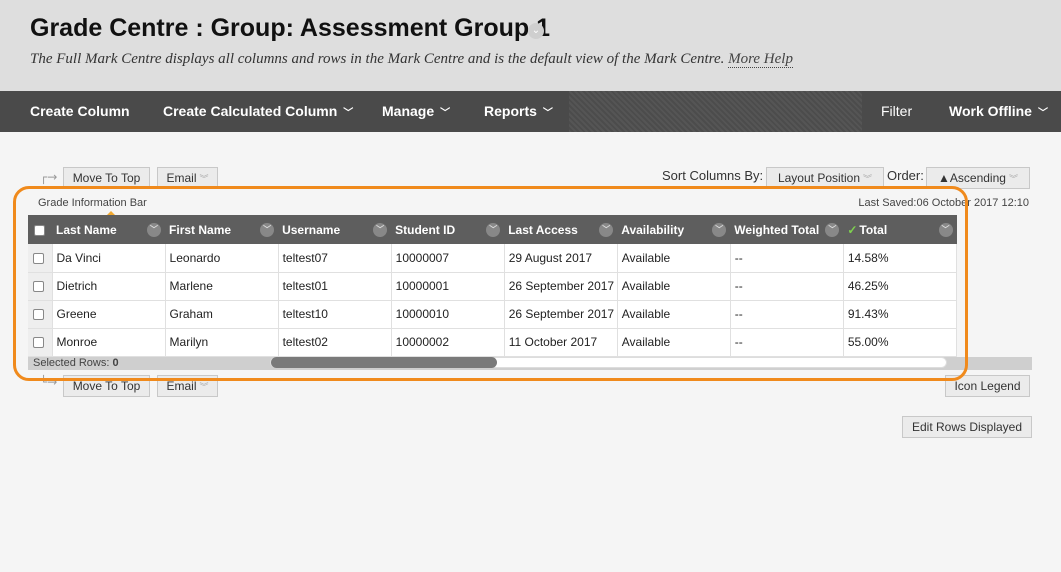 This screenshot has height=572, width=1061. What do you see at coordinates (258, 111) in the screenshot?
I see `create-calculated-column-menu: Create Calculated Column ﹀` at bounding box center [258, 111].